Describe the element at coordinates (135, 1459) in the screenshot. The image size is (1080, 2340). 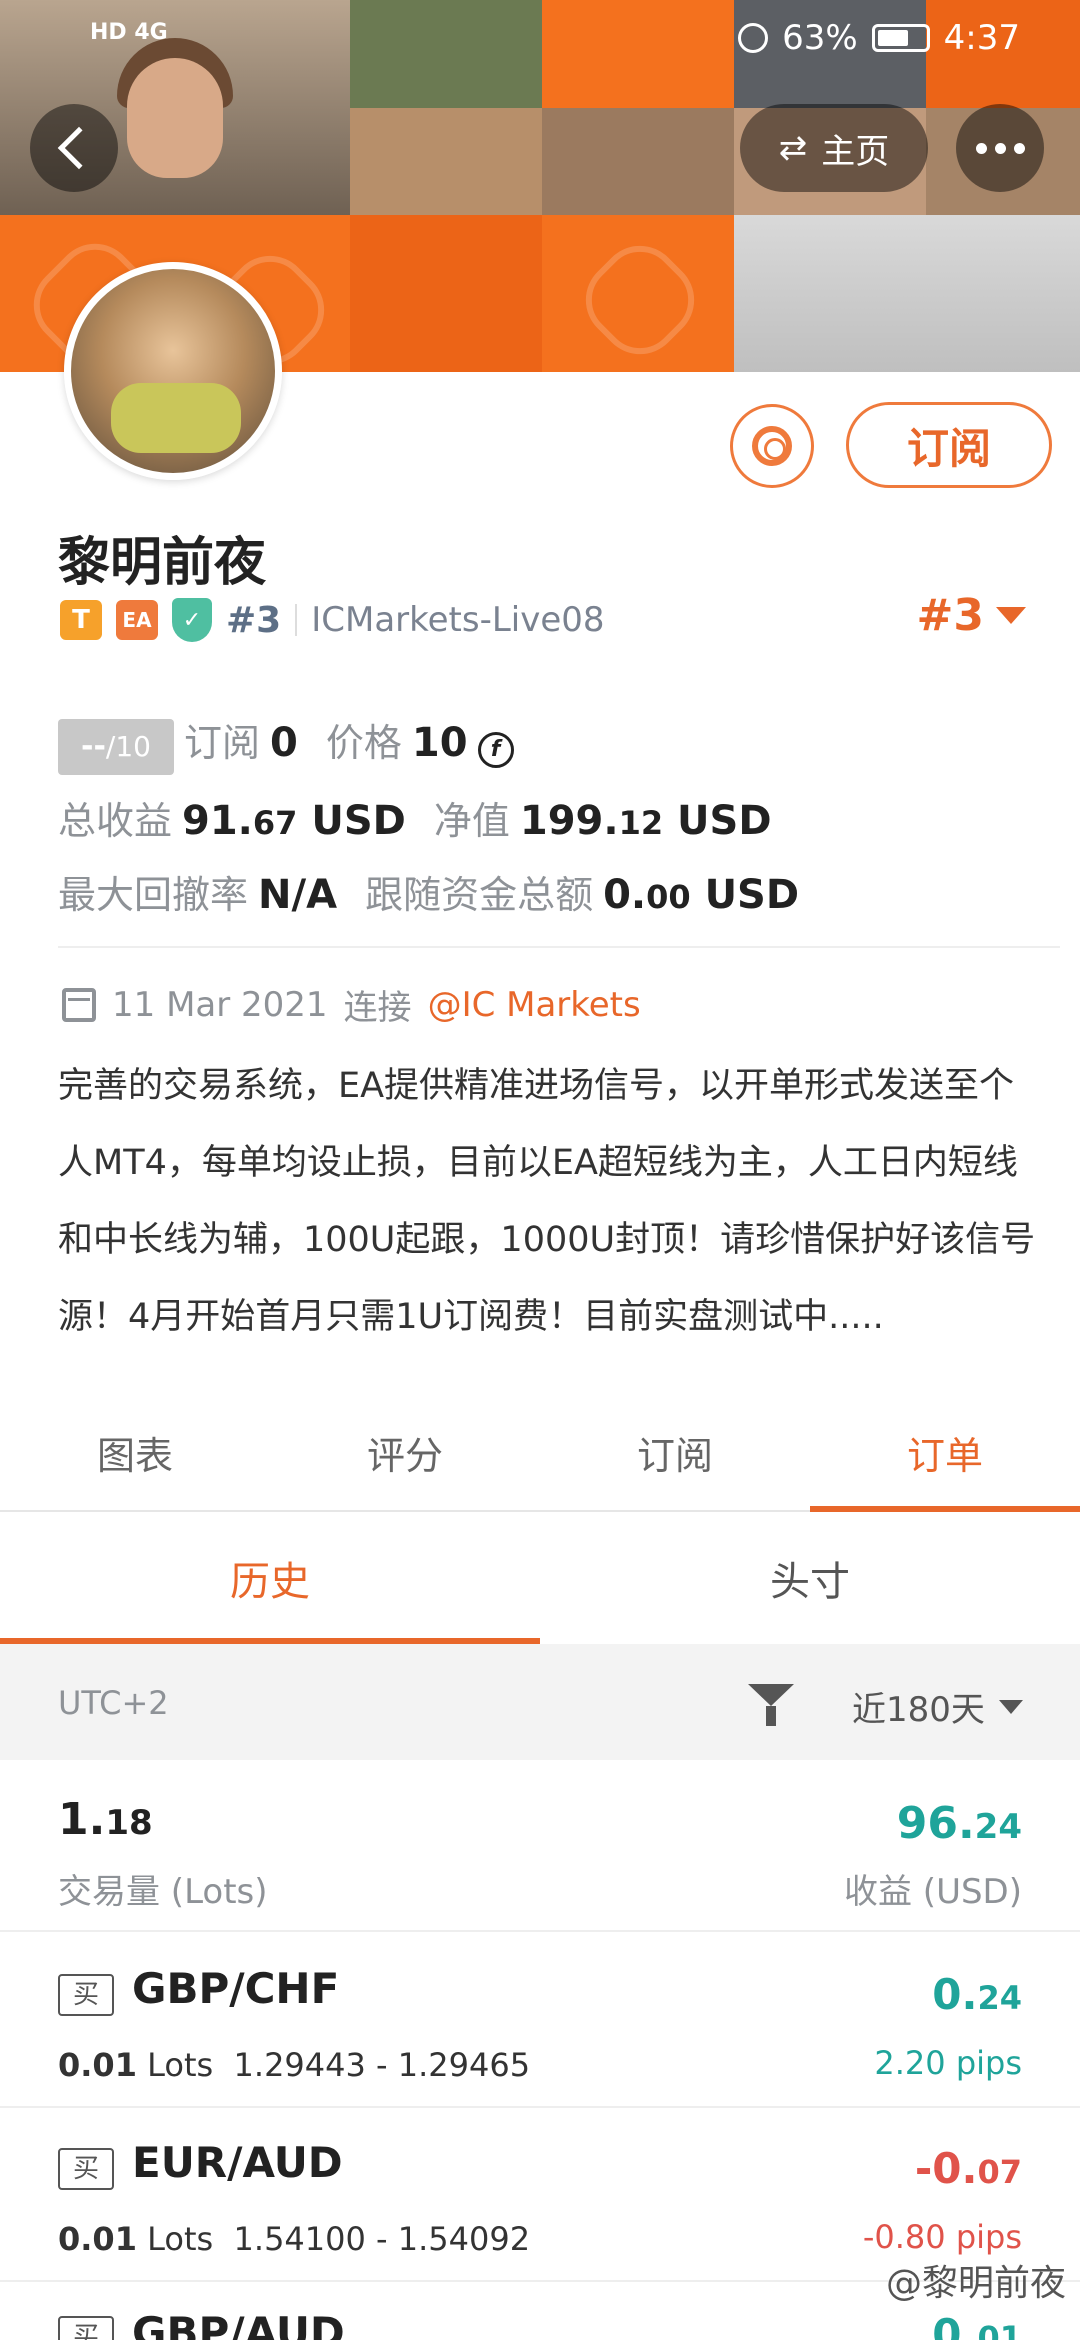
I see `tab-chart: 图表` at that location.